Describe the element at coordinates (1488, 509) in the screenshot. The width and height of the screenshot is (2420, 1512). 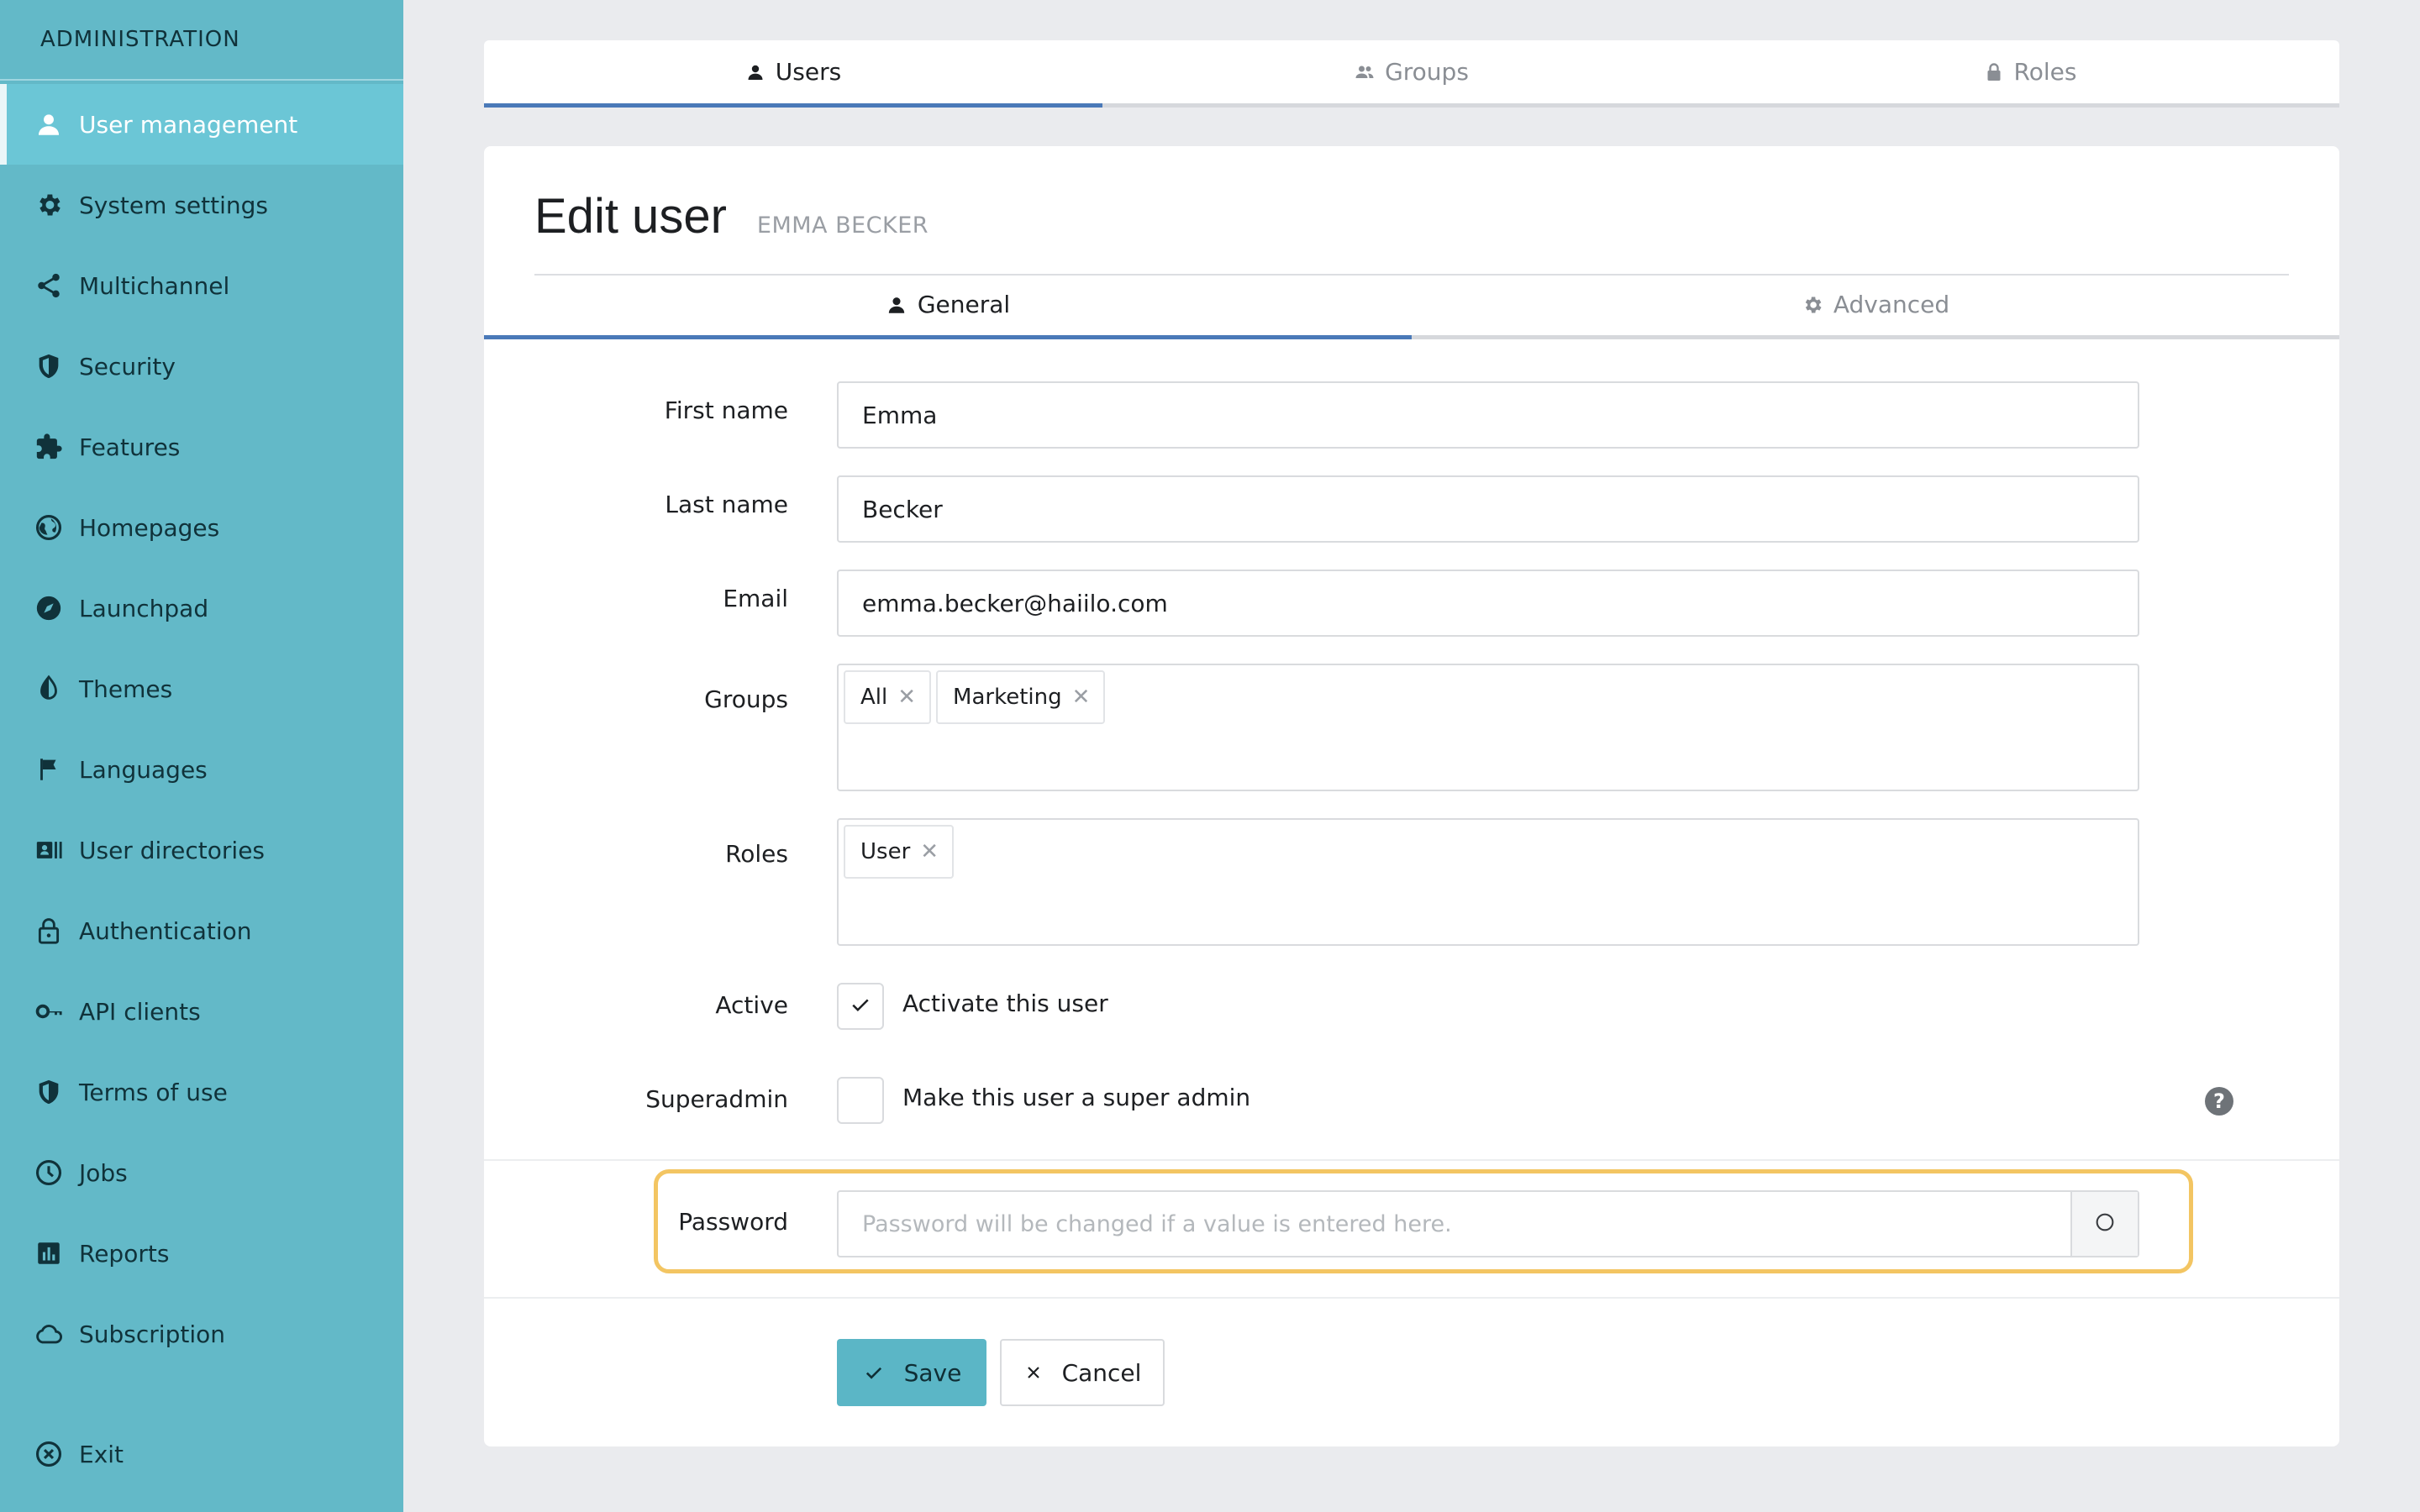
I see `last-name-field: Becker` at that location.